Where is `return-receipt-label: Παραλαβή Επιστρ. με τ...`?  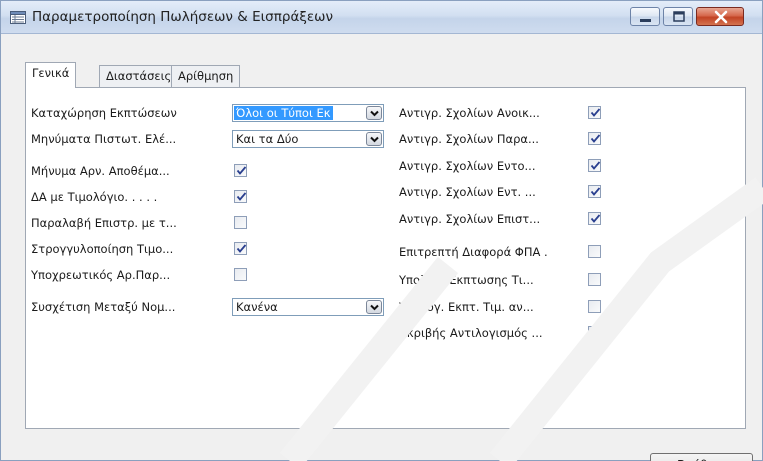 return-receipt-label: Παραλαβή Επιστρ. με τ... is located at coordinates (104, 223).